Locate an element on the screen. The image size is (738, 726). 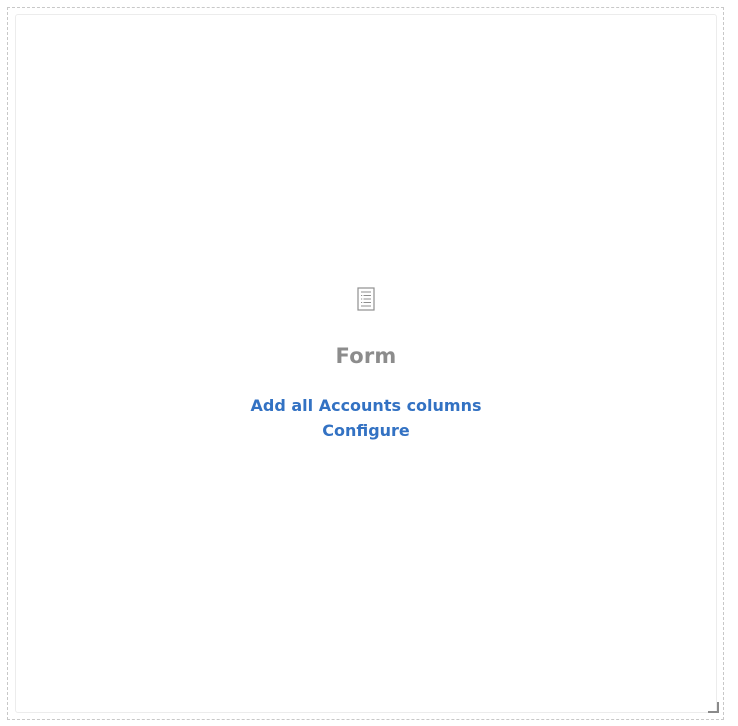
form-icon is located at coordinates (366, 299).